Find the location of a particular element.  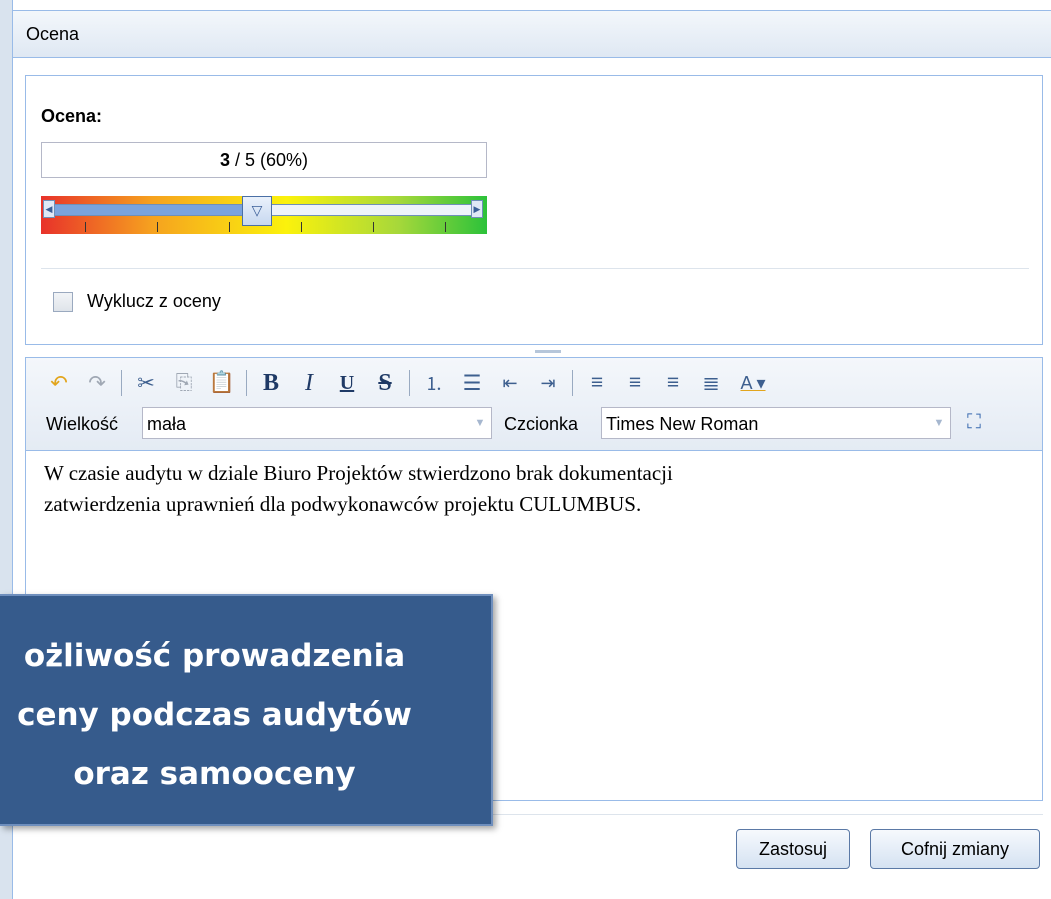

rating-value-suffix: / 5 (60%) is located at coordinates (269, 160).